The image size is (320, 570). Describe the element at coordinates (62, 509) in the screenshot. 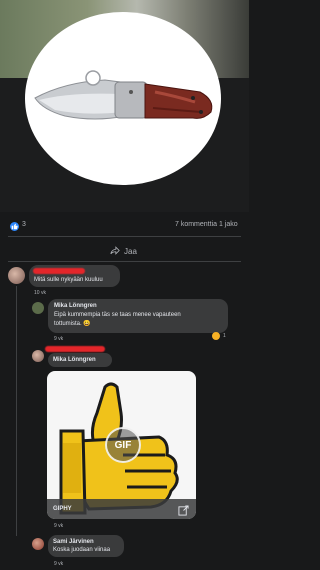

I see `gif-source: GIPHY` at that location.